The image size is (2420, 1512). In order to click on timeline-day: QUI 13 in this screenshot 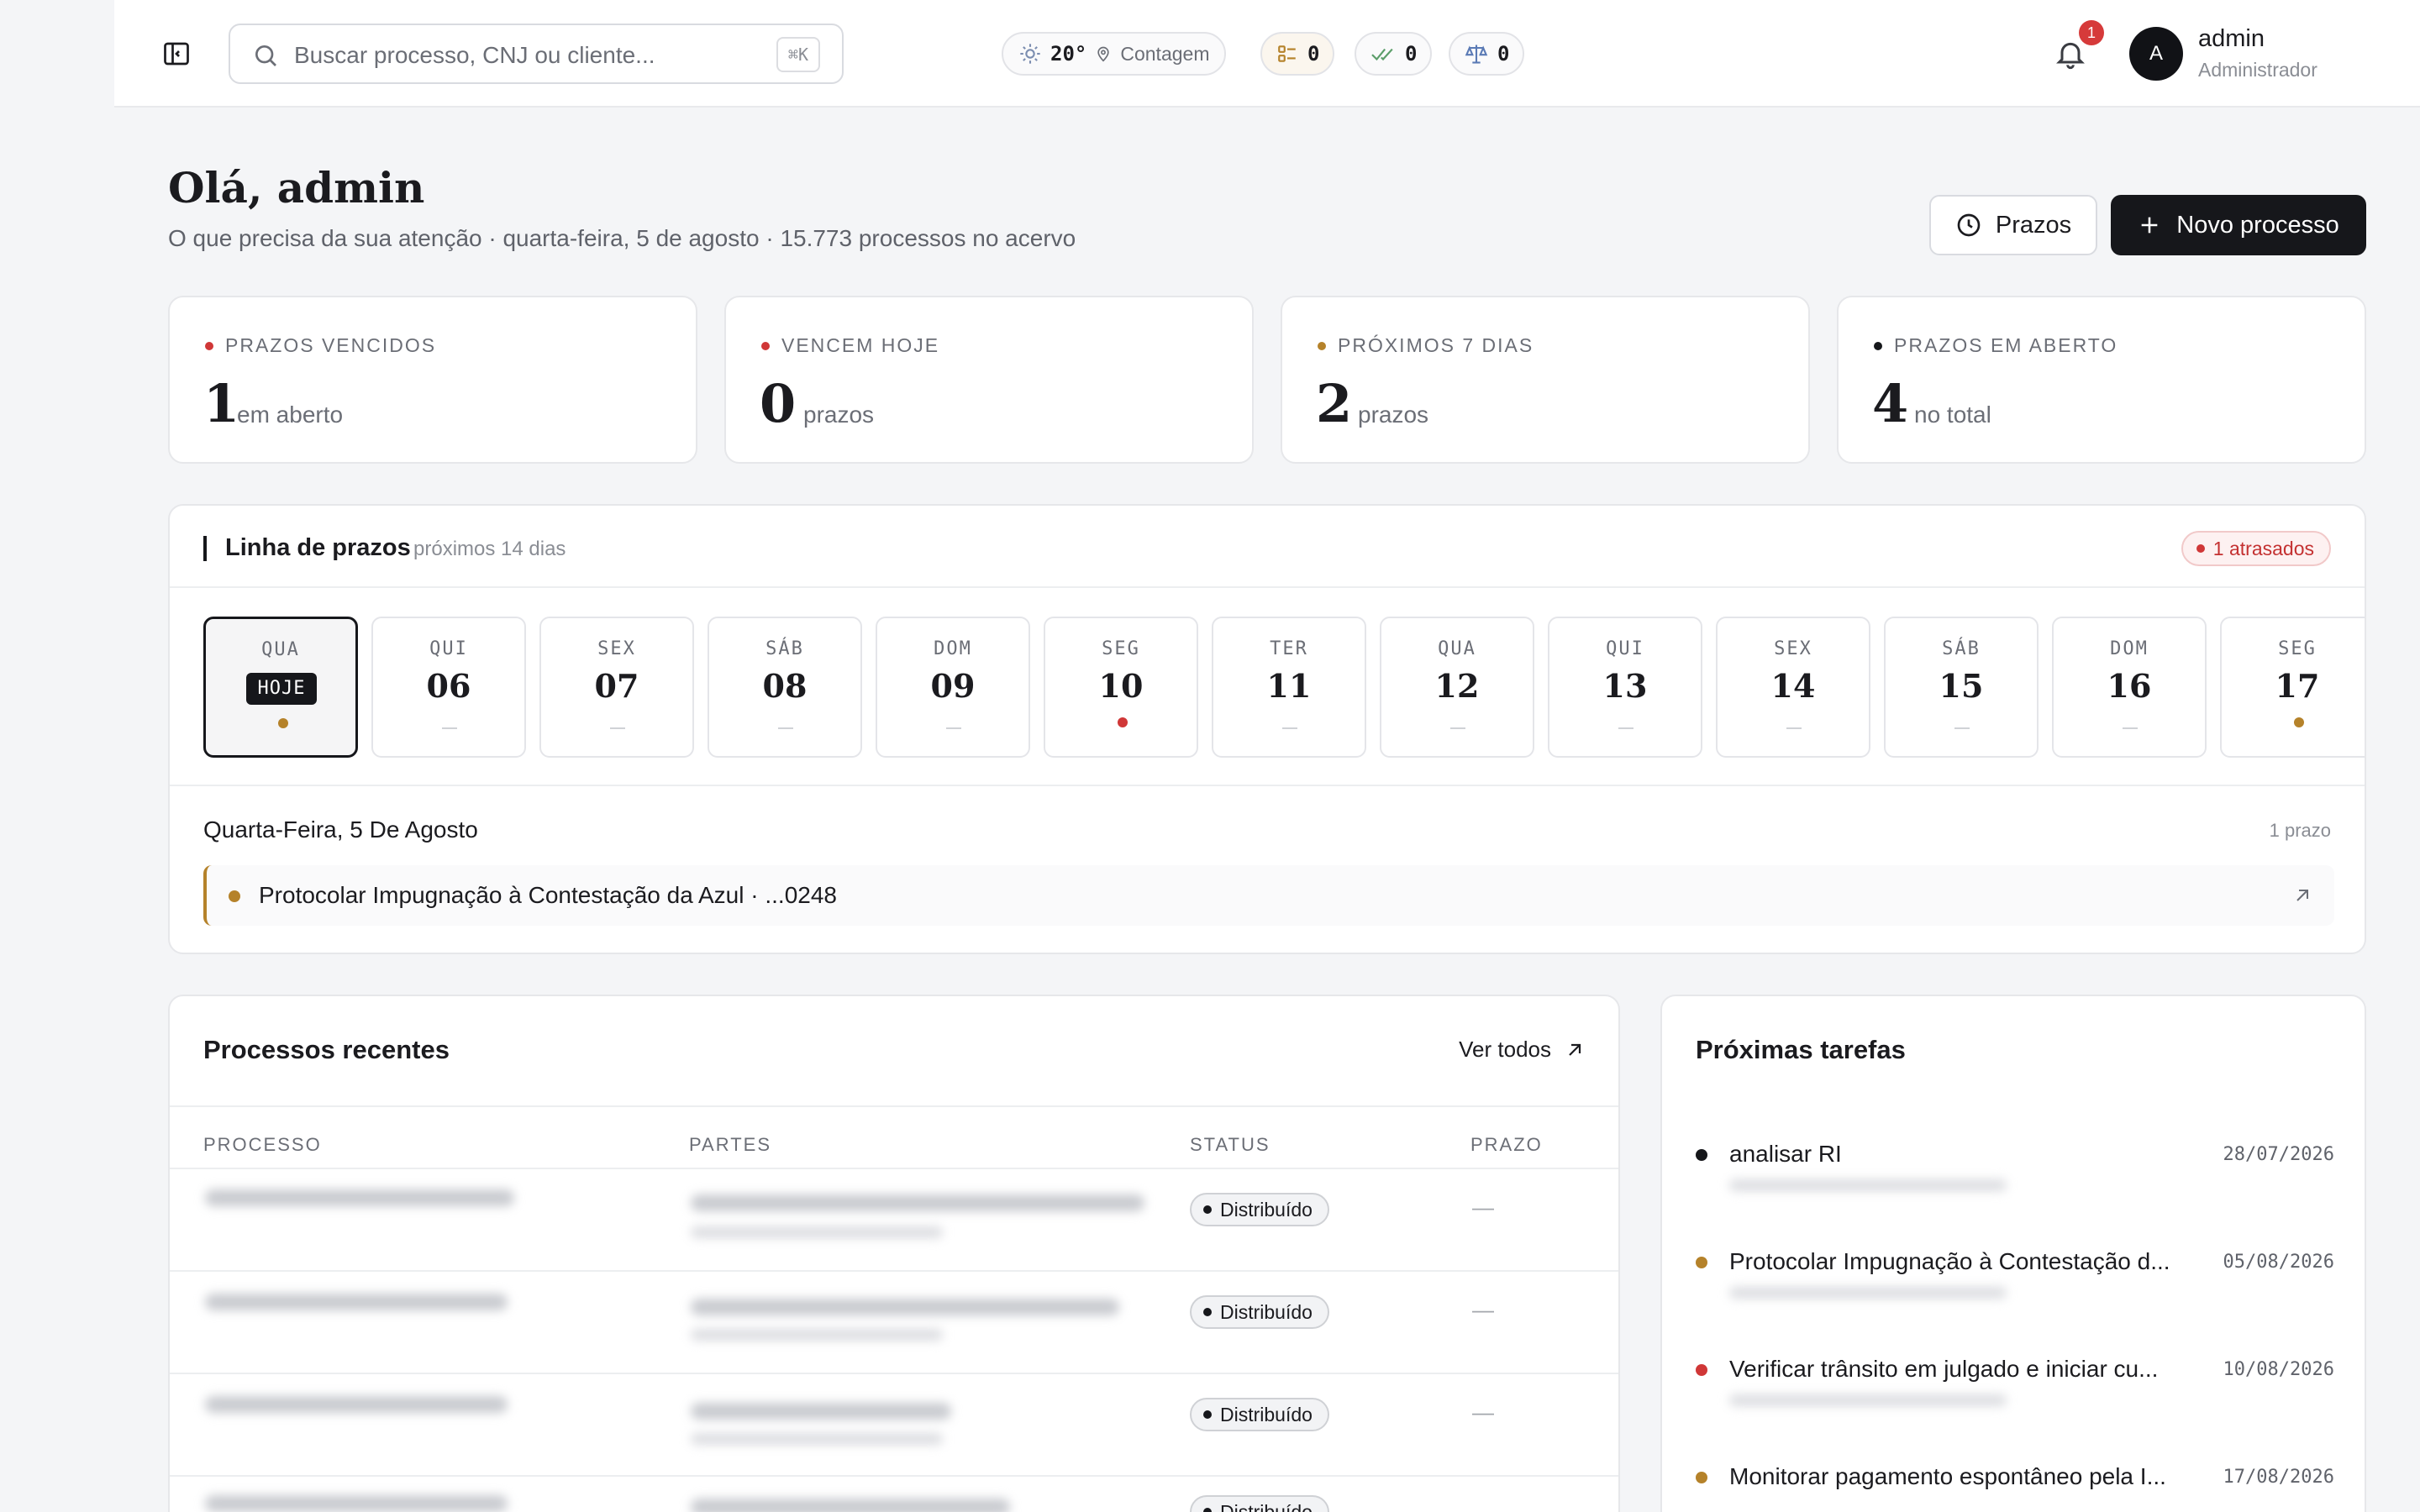, I will do `click(1625, 687)`.